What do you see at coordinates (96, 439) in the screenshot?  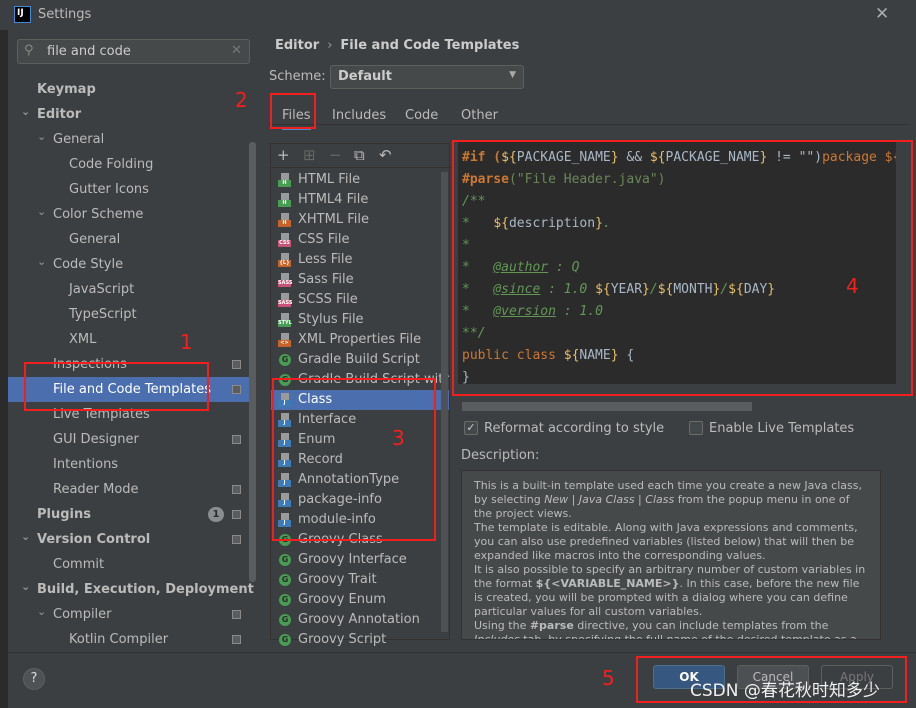 I see `sidebar-item-label: GUI Designer` at bounding box center [96, 439].